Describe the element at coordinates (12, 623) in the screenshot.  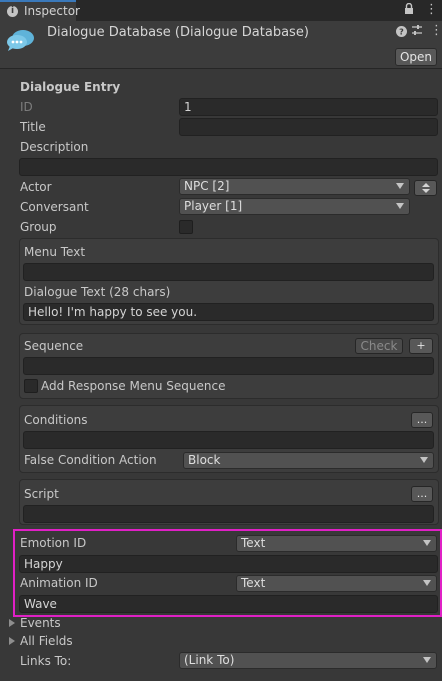
I see `events-foldout-arrow-icon` at that location.